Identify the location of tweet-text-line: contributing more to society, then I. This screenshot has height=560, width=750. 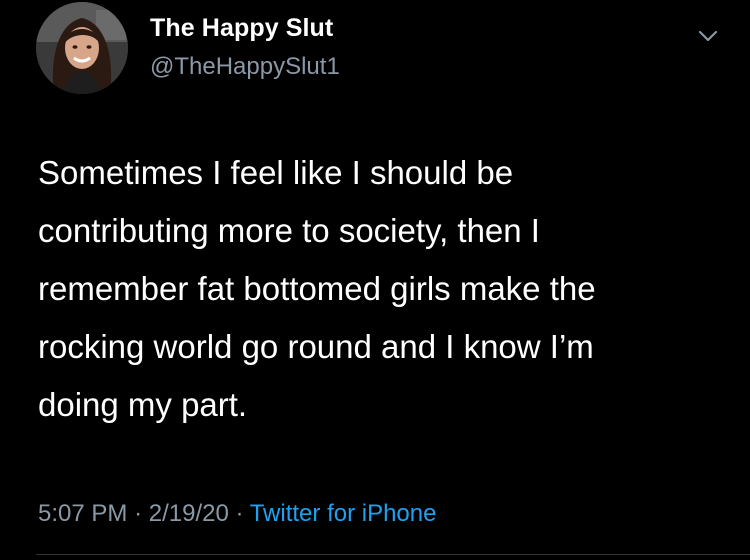
(289, 230).